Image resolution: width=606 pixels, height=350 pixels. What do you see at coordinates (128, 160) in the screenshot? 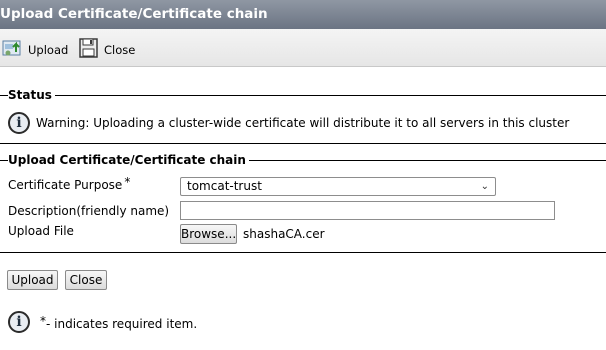
I see `form-legend: Upload Certificate/Certificate chain` at bounding box center [128, 160].